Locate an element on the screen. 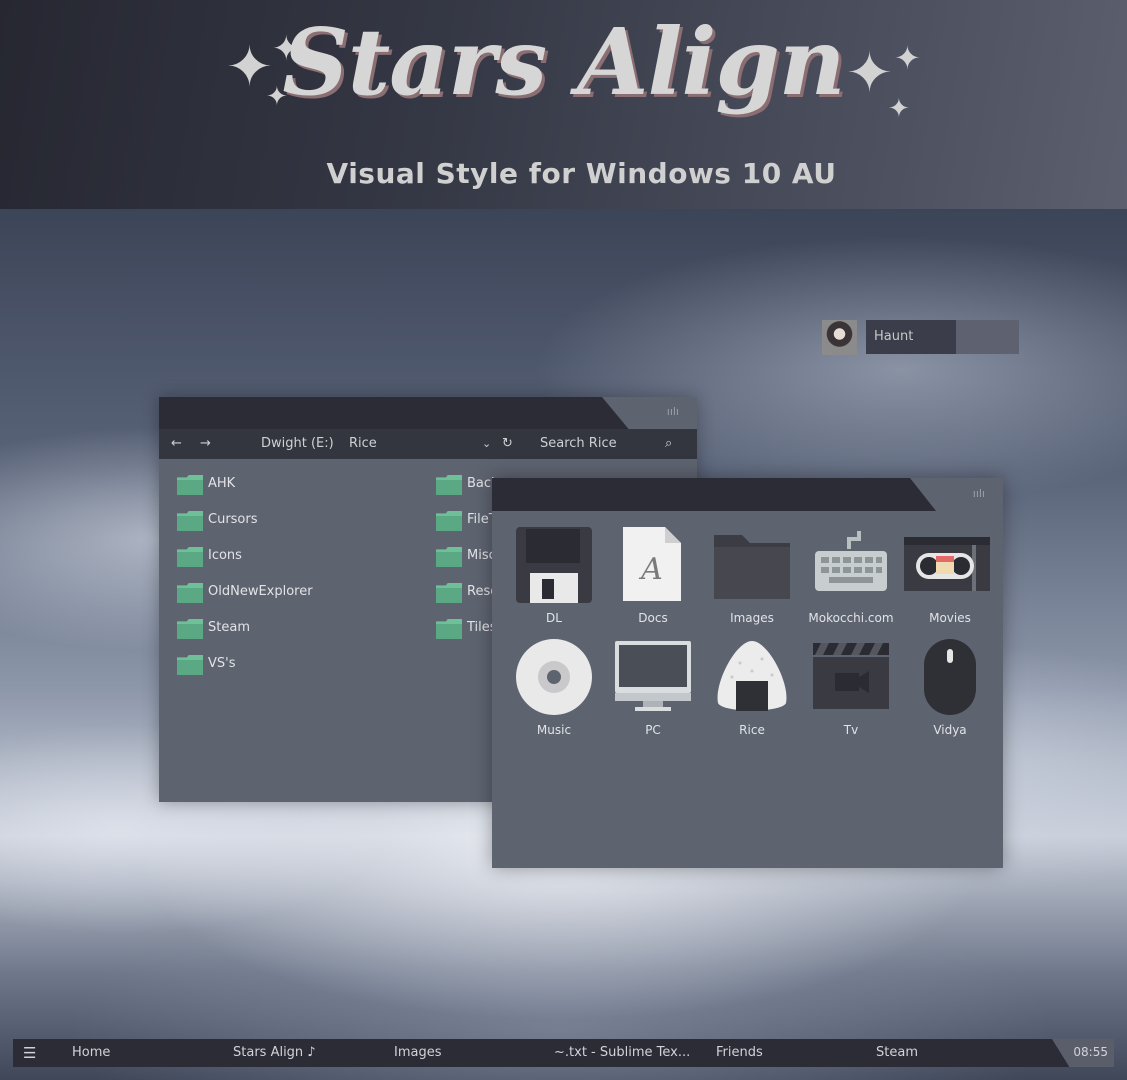  folder-item: Reso is located at coordinates (467, 592).